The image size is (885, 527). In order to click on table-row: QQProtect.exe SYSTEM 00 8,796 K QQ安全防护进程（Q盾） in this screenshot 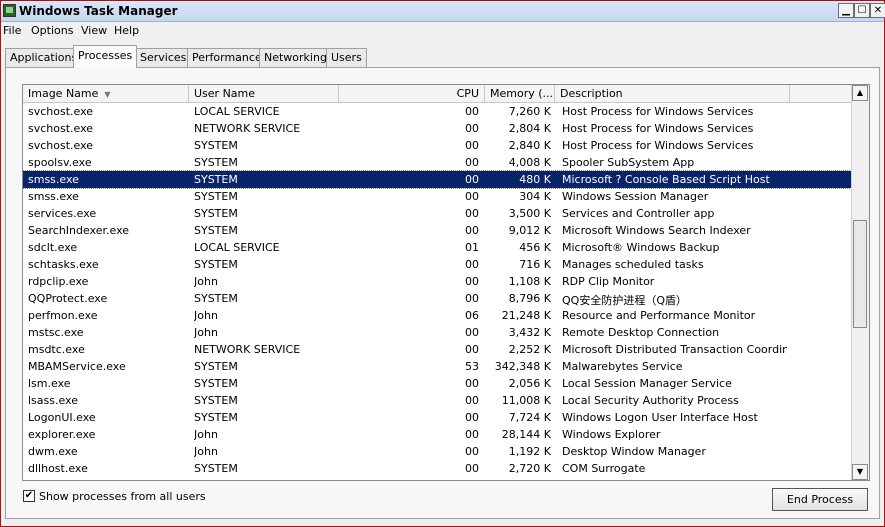, I will do `click(438, 298)`.